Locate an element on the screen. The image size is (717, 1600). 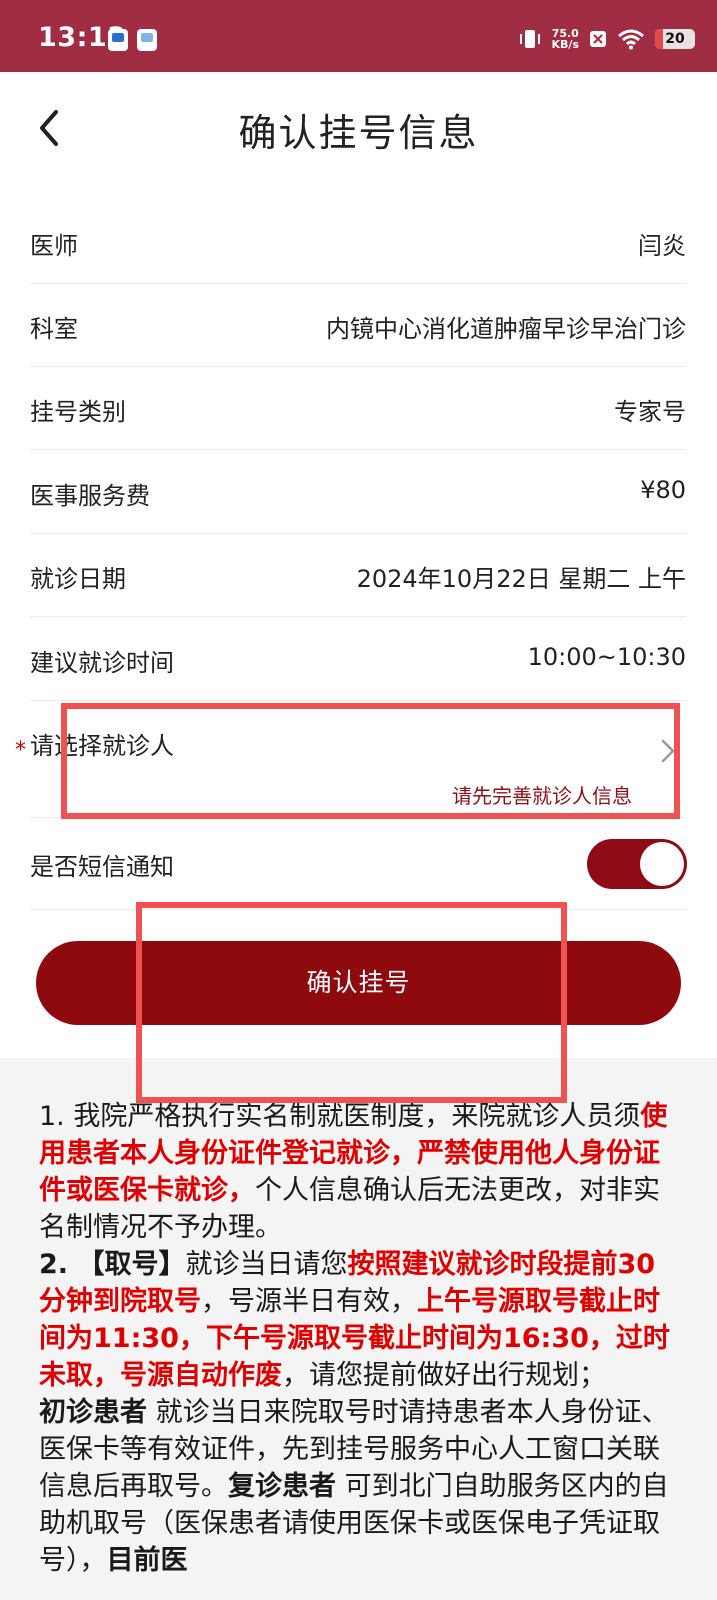
notice-heading: 2. 【取号】 is located at coordinates (112, 1264).